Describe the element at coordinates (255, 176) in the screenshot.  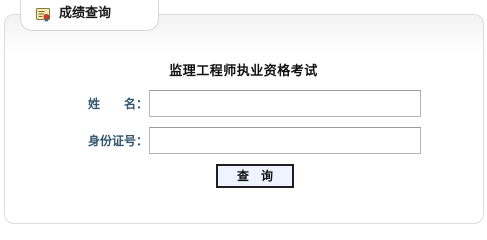
I see `query-button: 查 询` at that location.